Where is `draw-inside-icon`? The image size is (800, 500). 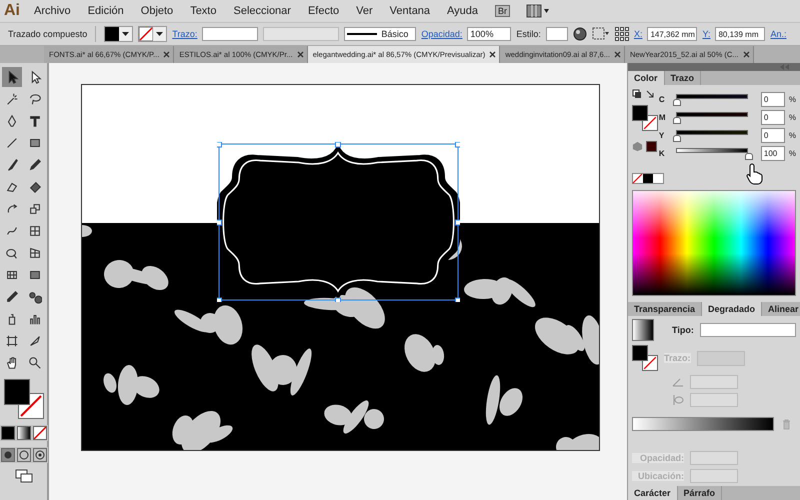 draw-inside-icon is located at coordinates (39, 455).